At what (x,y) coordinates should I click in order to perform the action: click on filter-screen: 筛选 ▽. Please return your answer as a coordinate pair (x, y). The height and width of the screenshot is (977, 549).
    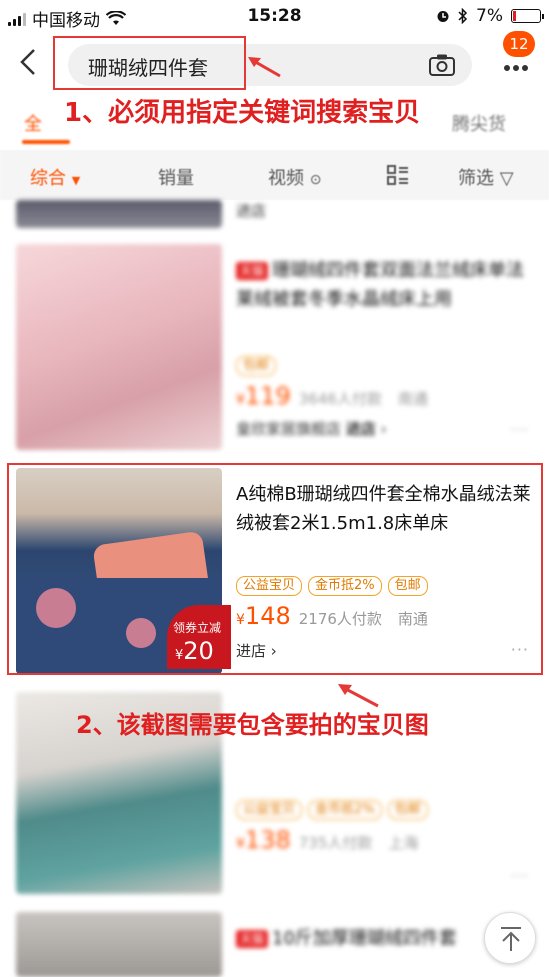
    Looking at the image, I should click on (486, 177).